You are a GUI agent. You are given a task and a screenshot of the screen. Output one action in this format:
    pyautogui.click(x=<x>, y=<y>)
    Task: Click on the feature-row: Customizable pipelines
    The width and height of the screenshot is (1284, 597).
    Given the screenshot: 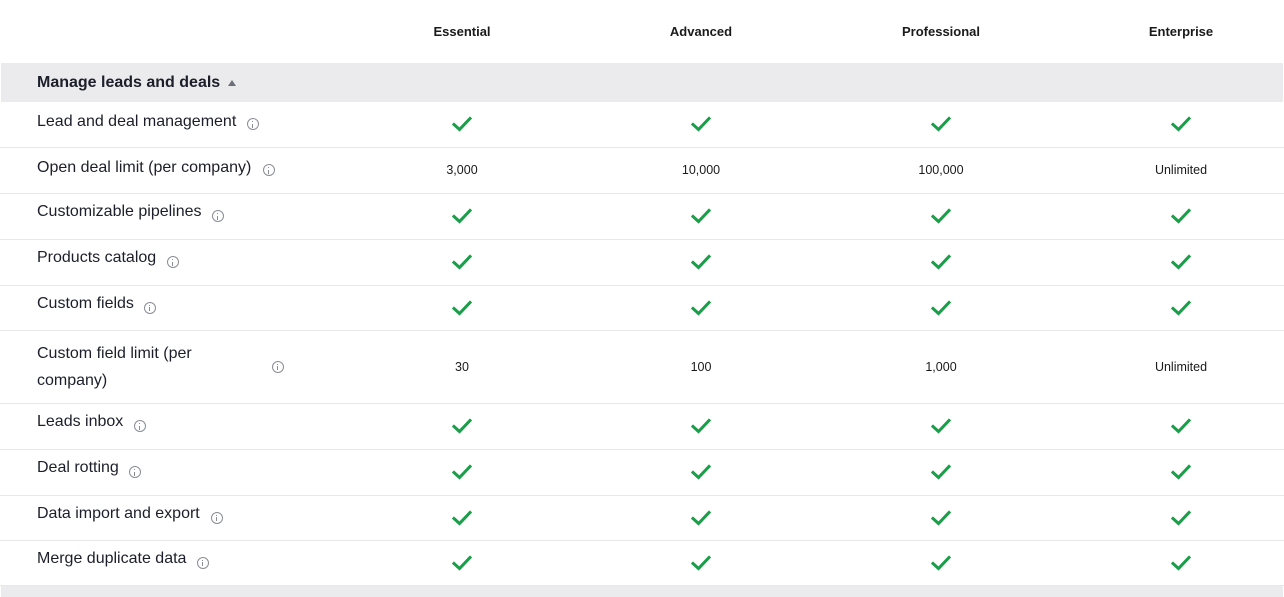 What is the action you would take?
    pyautogui.click(x=642, y=217)
    